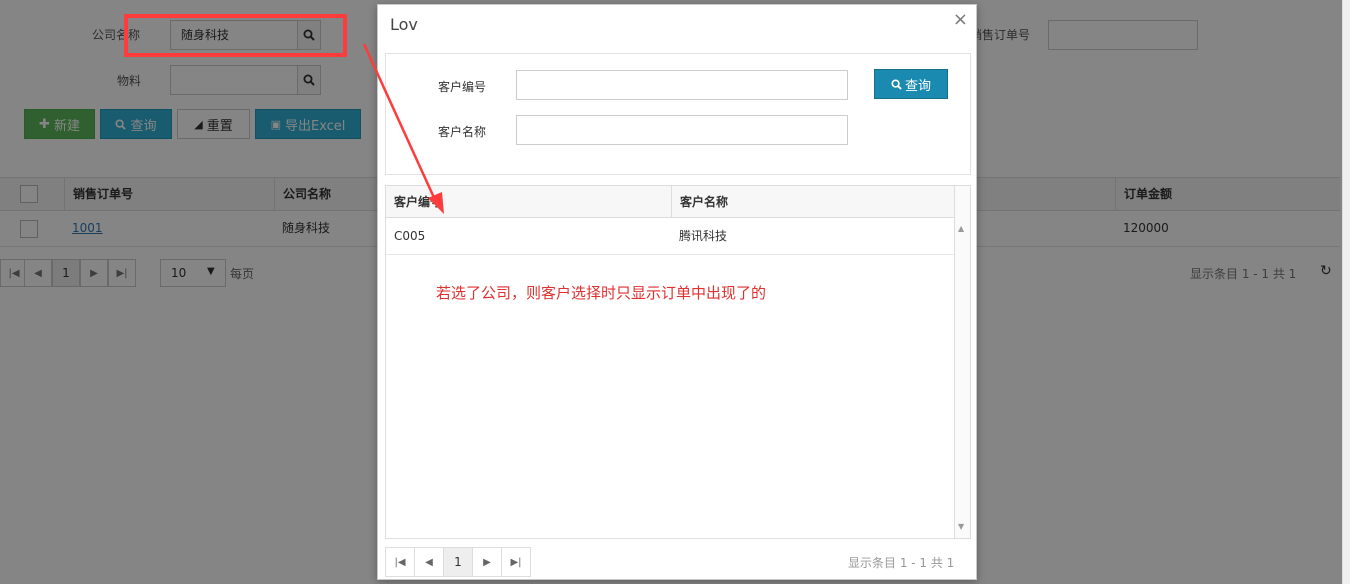  I want to click on arrow-annotation, so click(403, 128).